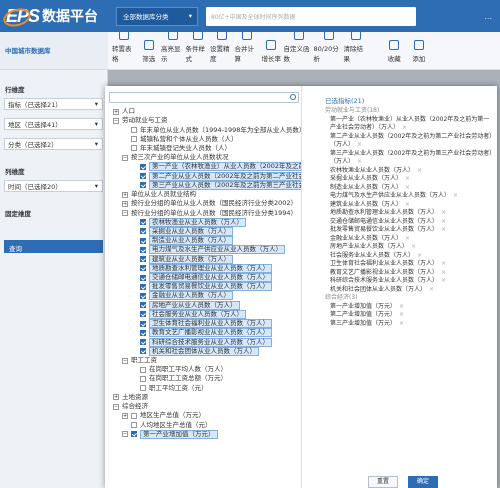  I want to click on tree-node: 机关和社会团体从业人员数（万人）, so click(203, 351).